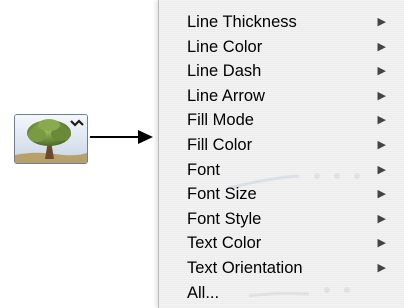 This screenshot has width=404, height=308. What do you see at coordinates (281, 96) in the screenshot?
I see `menu-item-line-arrow: Line Arrow ▶` at bounding box center [281, 96].